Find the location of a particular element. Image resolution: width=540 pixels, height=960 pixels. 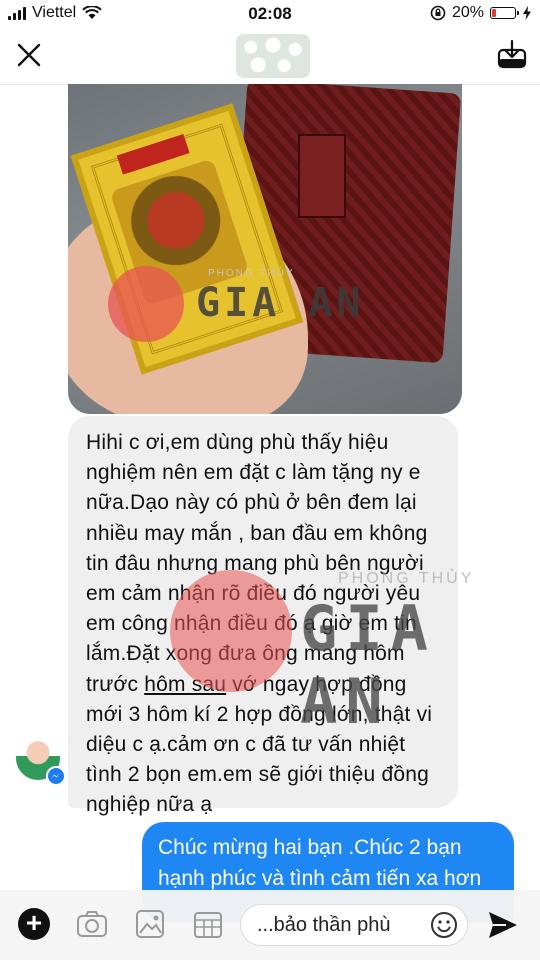

watermark-brand-text-large: GIA AN is located at coordinates (368, 665).